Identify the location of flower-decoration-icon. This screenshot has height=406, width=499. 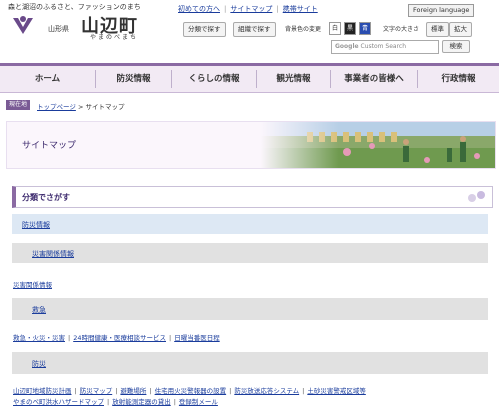
(476, 196).